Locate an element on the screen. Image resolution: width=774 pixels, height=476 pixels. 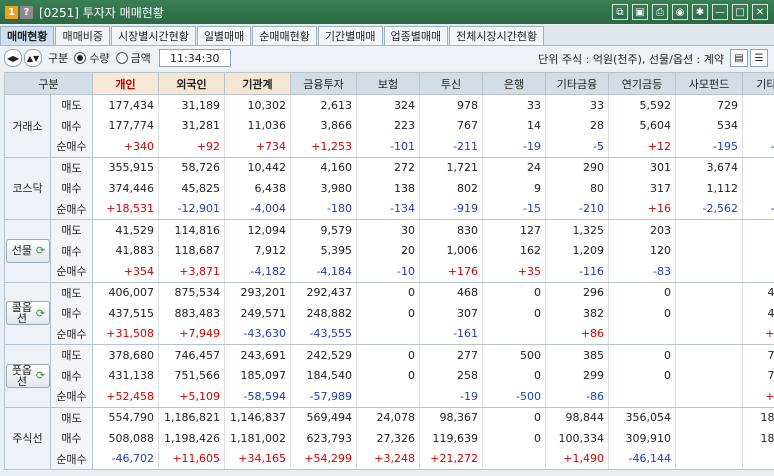
tab-period: 기간별매매 is located at coordinates (350, 35).